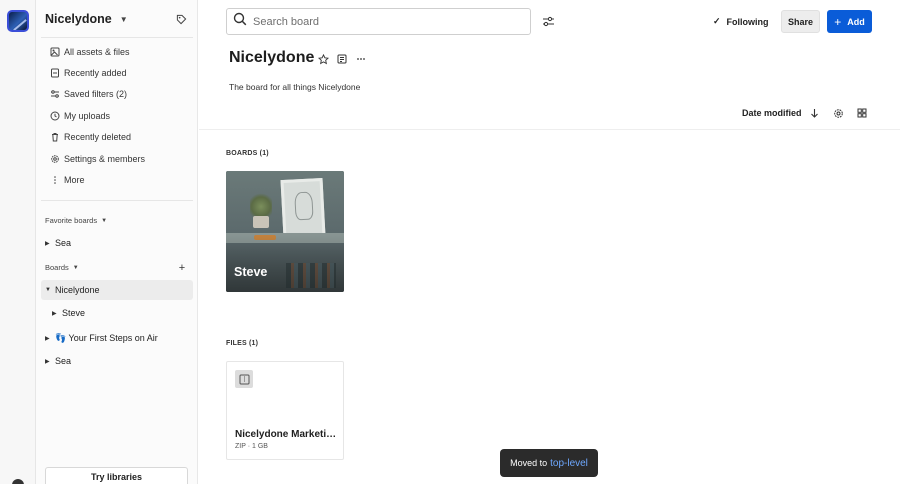 The image size is (900, 484). Describe the element at coordinates (342, 59) in the screenshot. I see `board-description-icon` at that location.